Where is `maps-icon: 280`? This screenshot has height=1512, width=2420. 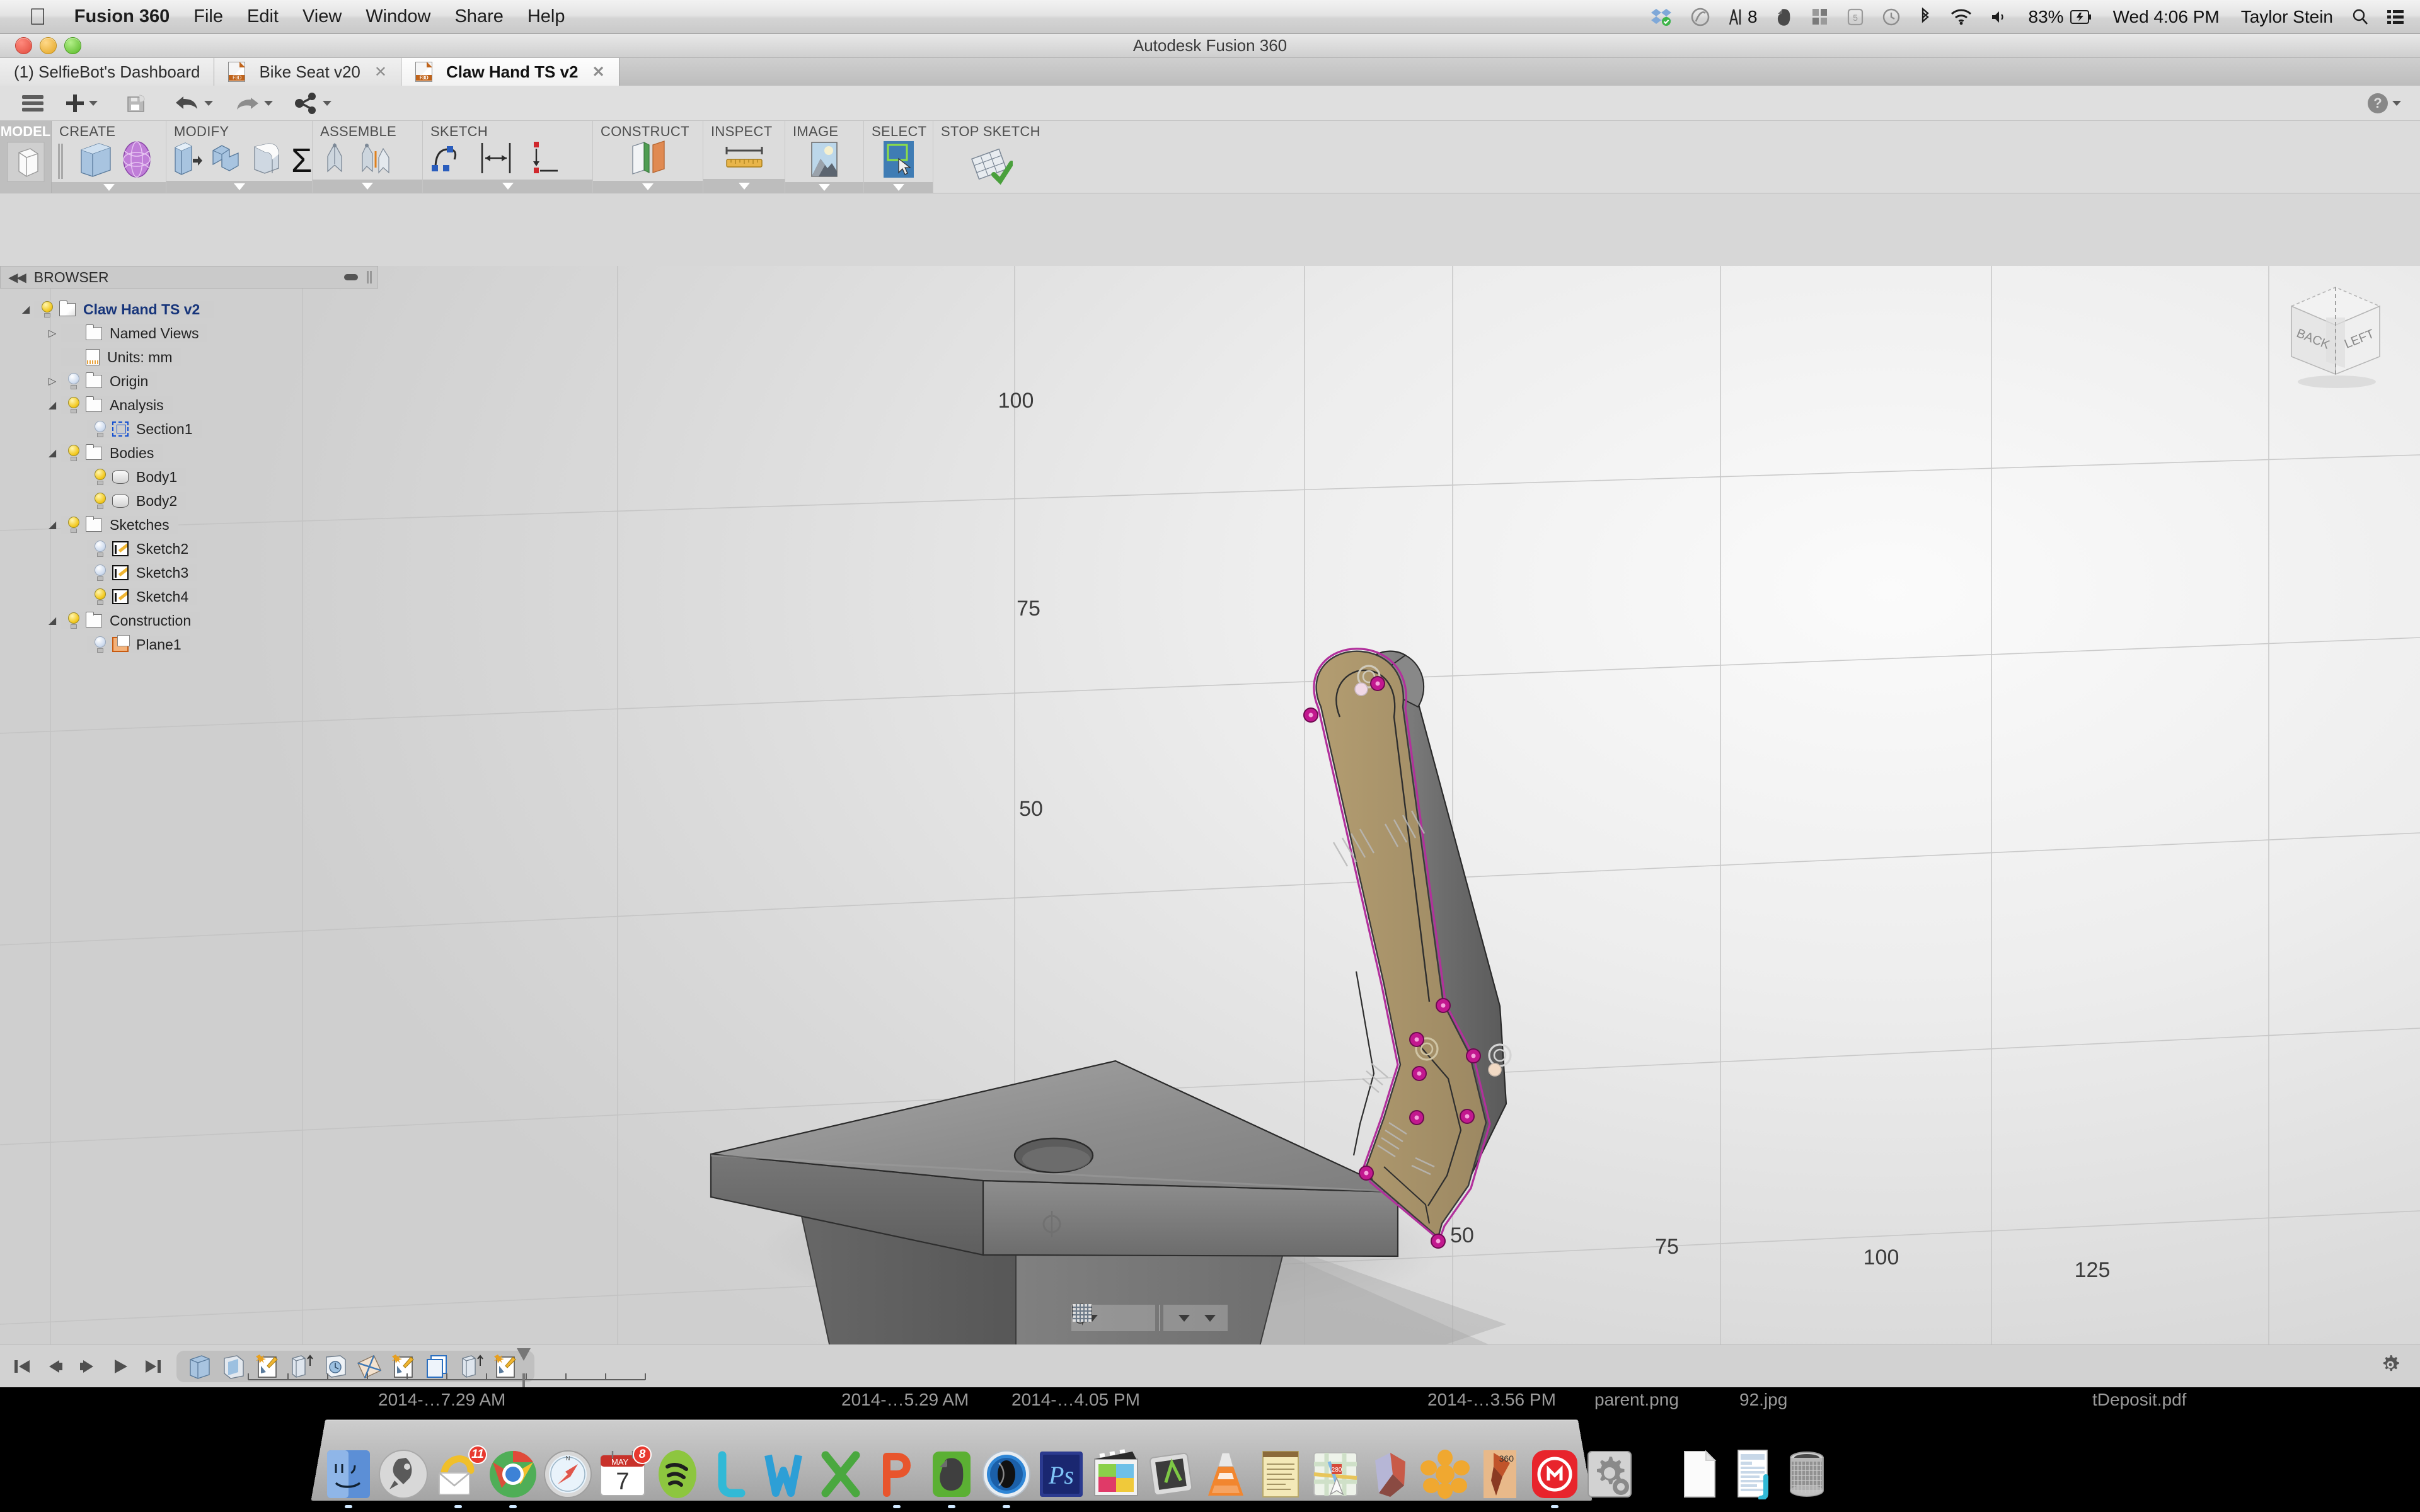 maps-icon: 280 is located at coordinates (1335, 1474).